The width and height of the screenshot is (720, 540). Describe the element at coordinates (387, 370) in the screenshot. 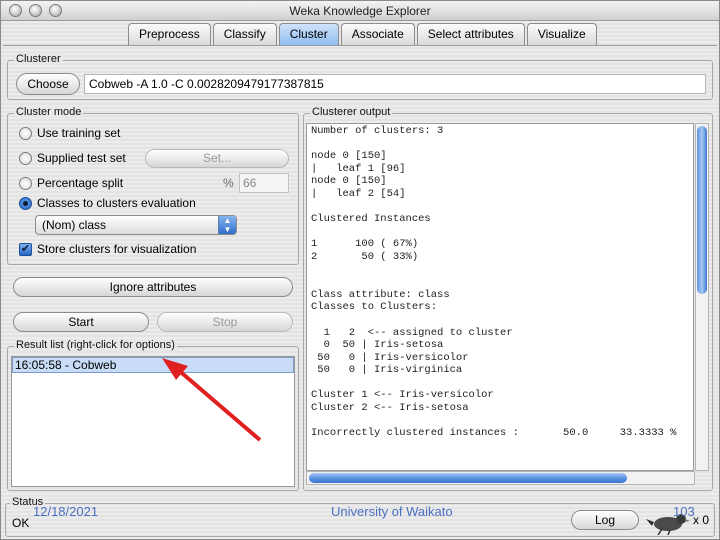

I see `output-line: 50 0 | Iris-virginica` at that location.